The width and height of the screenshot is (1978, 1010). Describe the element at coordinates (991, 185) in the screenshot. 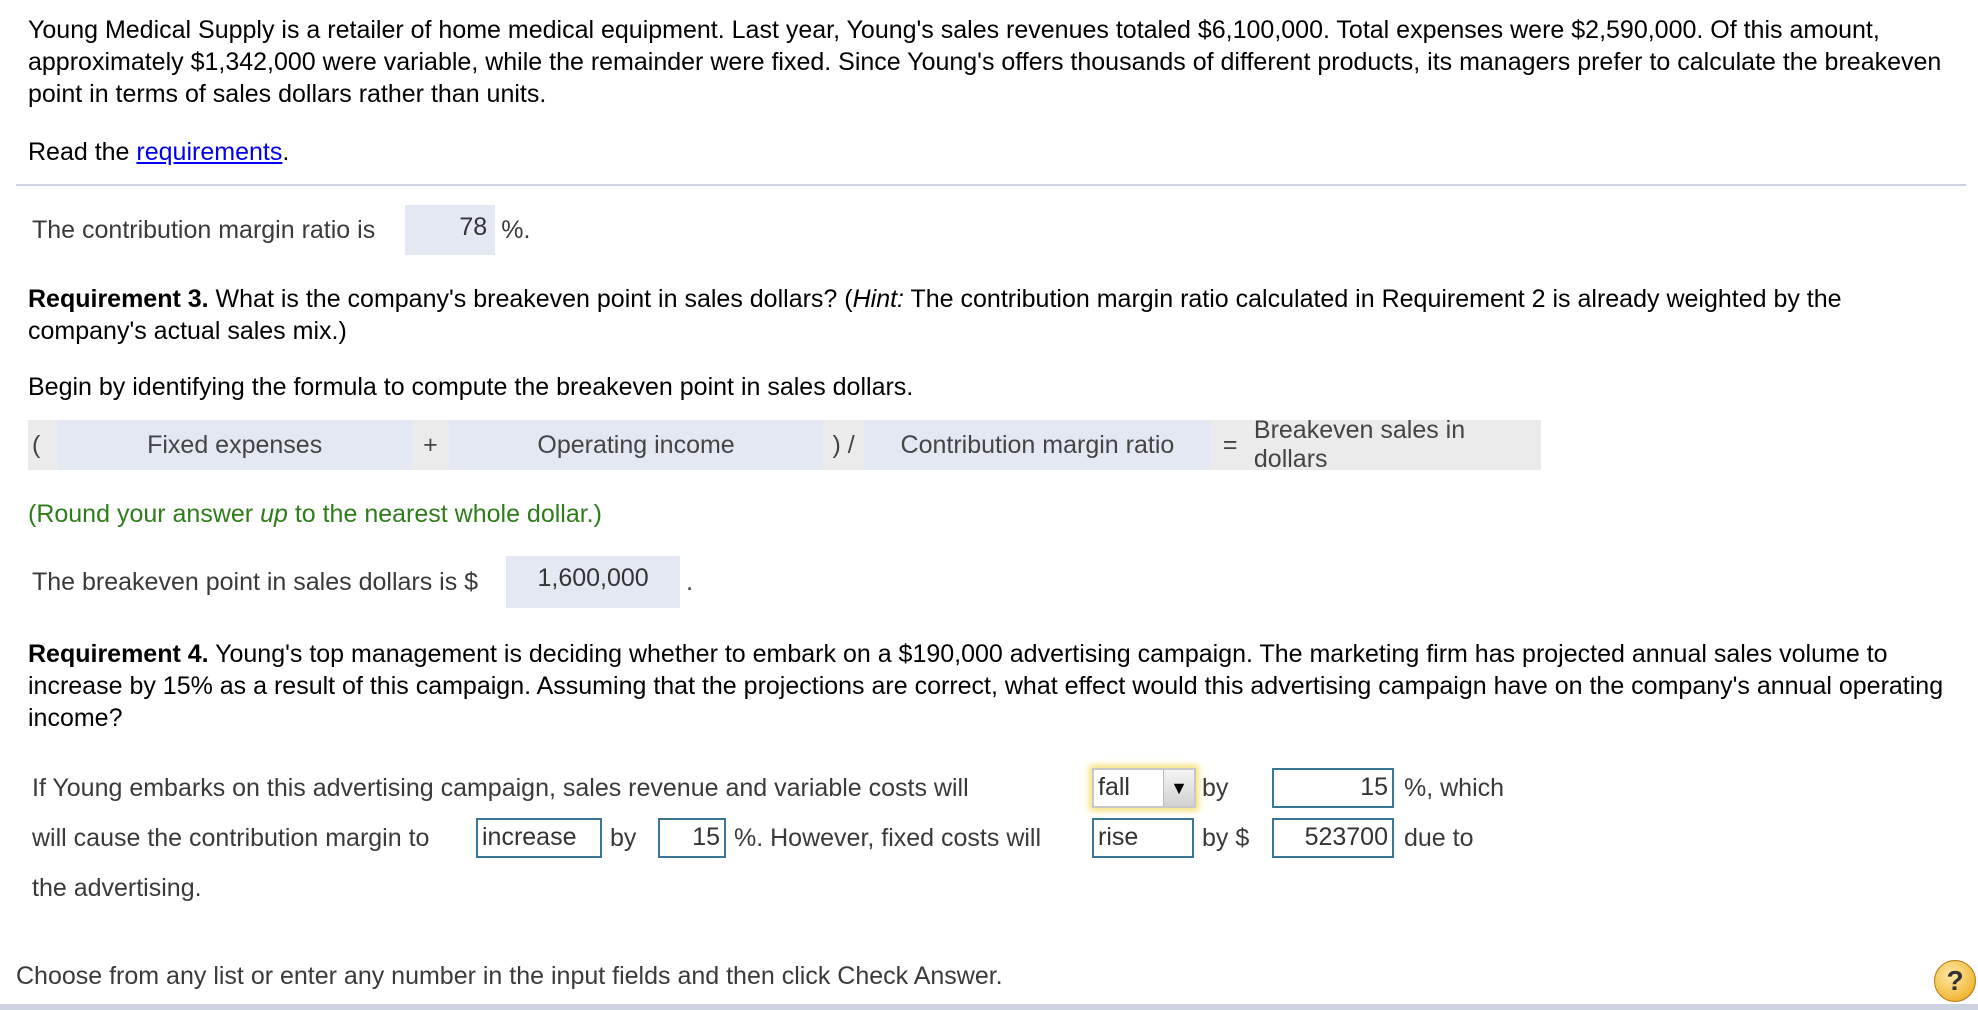

I see `section-divider` at that location.